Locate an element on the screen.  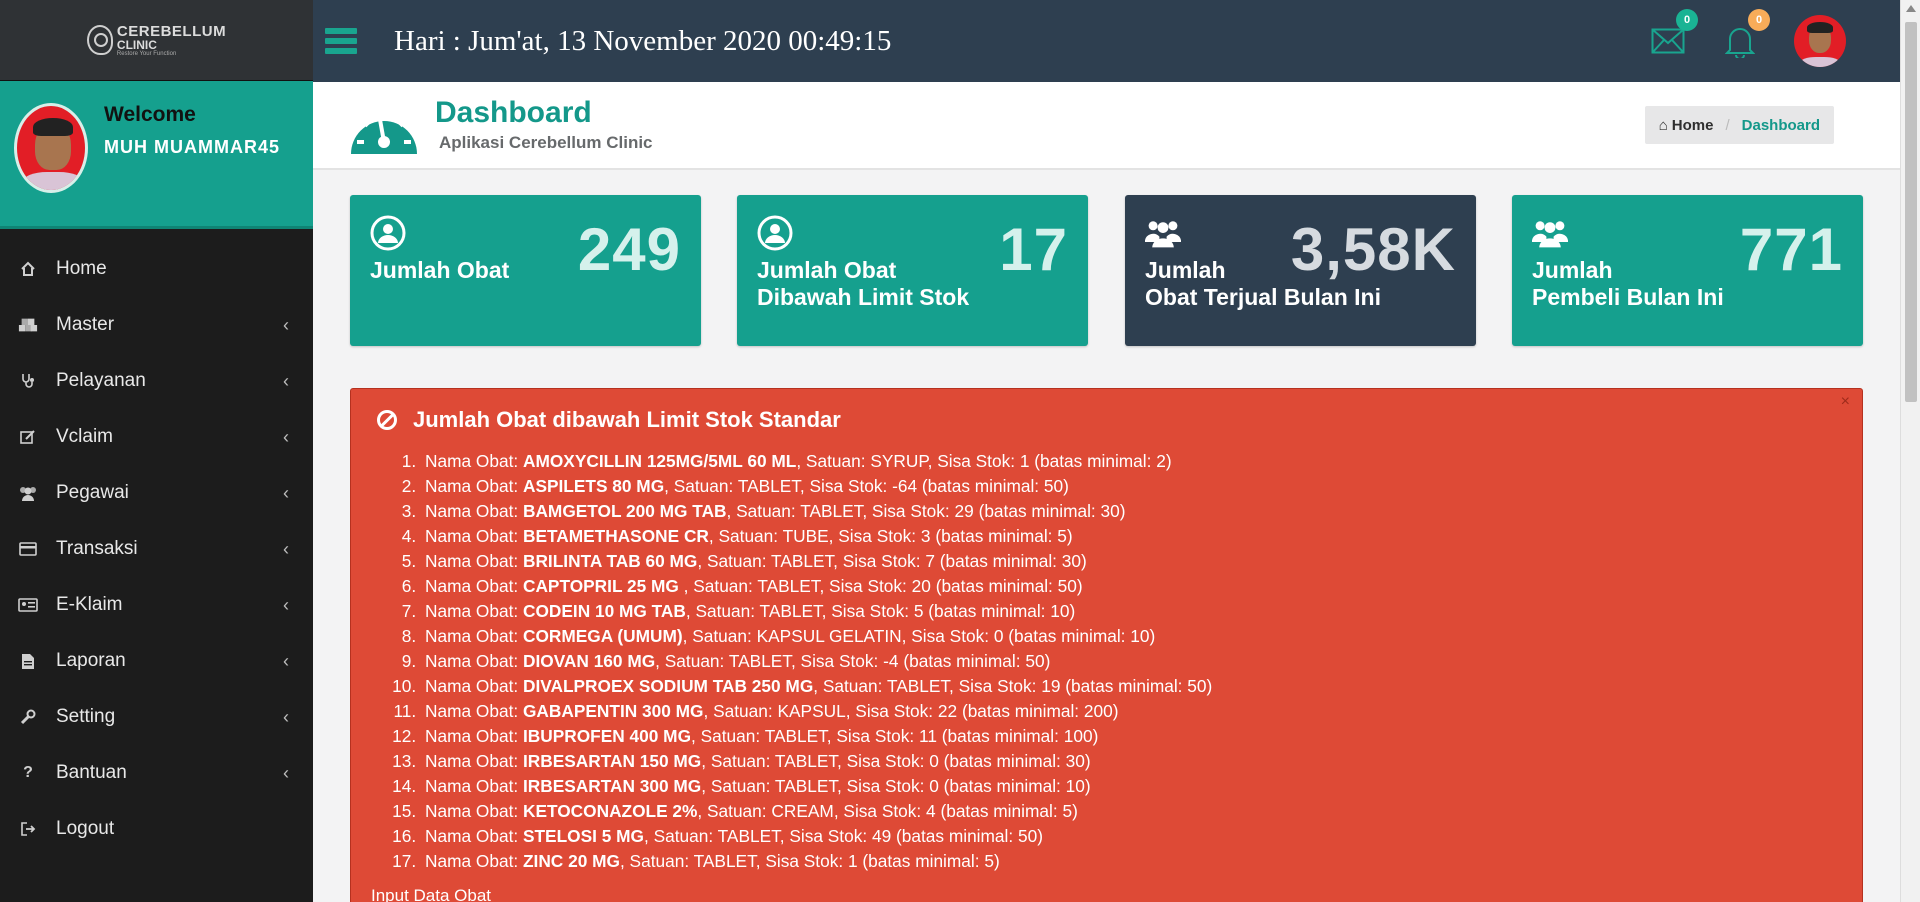
obat-name: DIVALPROEX SODIUM TAB 250 MG is located at coordinates (668, 686).